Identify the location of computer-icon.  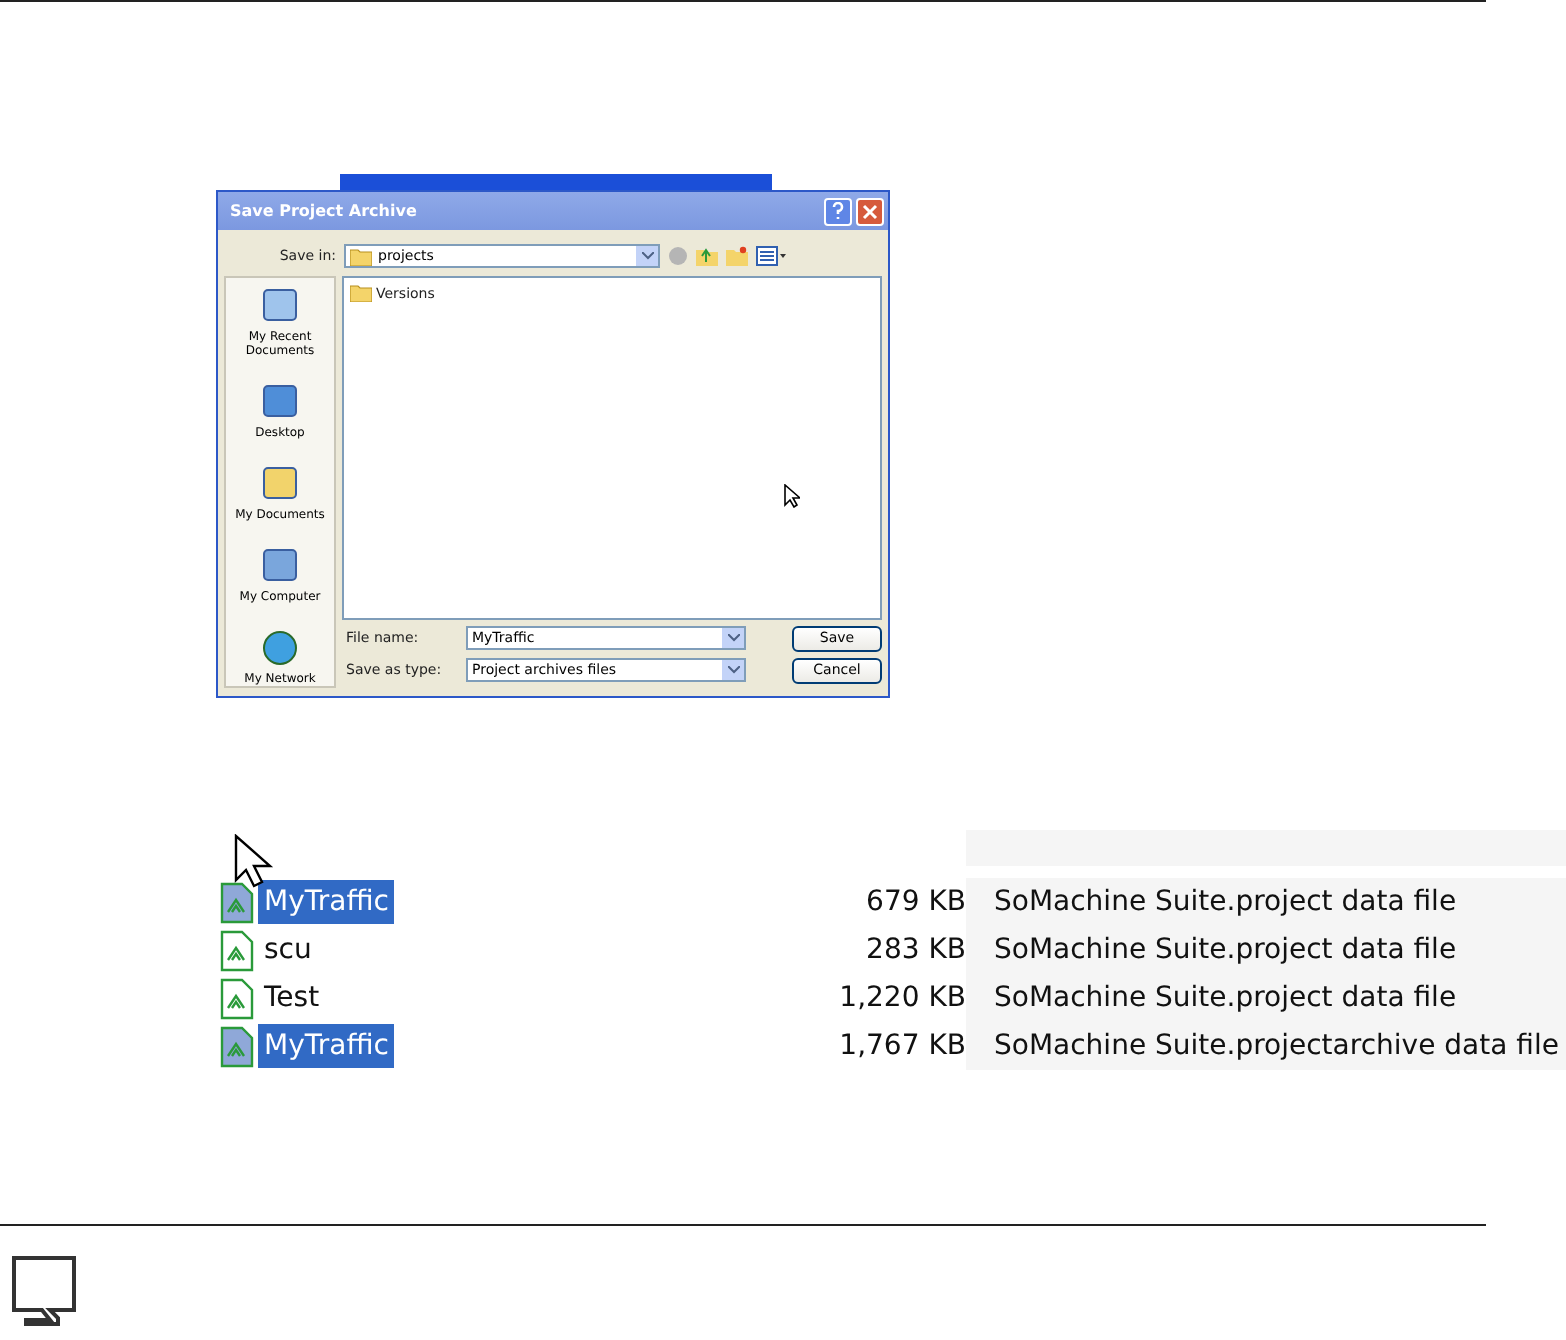
(280, 565).